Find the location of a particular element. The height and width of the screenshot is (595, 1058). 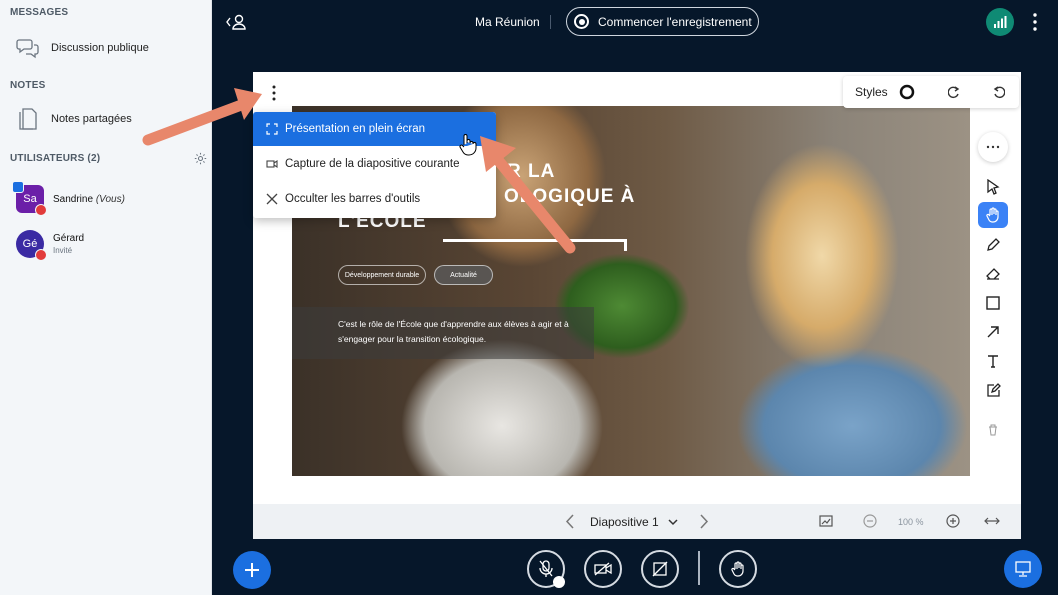

slide-desc-line: s'engager pour la transition écologique. is located at coordinates (412, 339).